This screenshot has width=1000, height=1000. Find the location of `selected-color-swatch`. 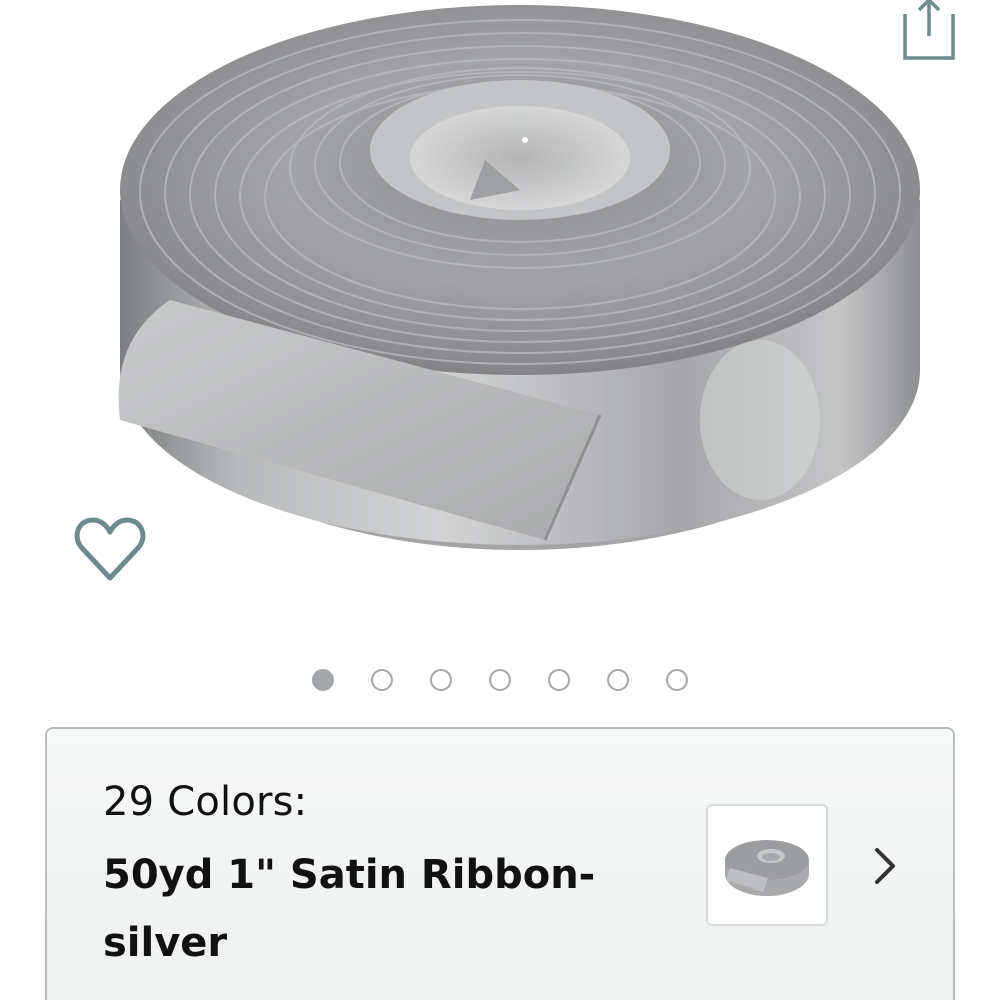

selected-color-swatch is located at coordinates (767, 865).